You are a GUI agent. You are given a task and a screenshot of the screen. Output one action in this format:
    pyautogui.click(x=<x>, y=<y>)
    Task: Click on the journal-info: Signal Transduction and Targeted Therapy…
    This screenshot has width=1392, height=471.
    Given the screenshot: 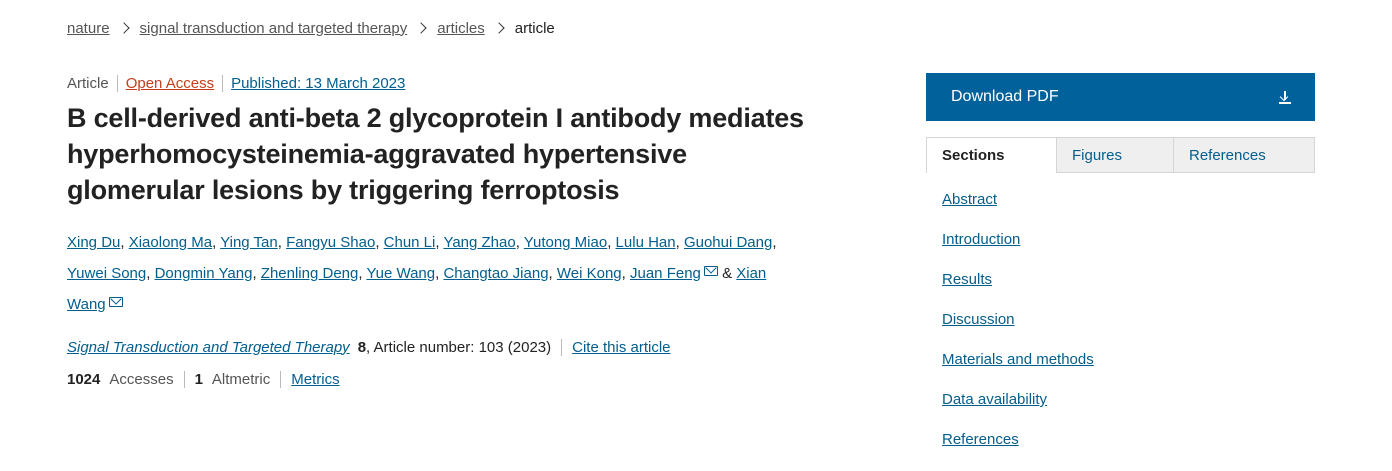 What is the action you would take?
    pyautogui.click(x=437, y=347)
    